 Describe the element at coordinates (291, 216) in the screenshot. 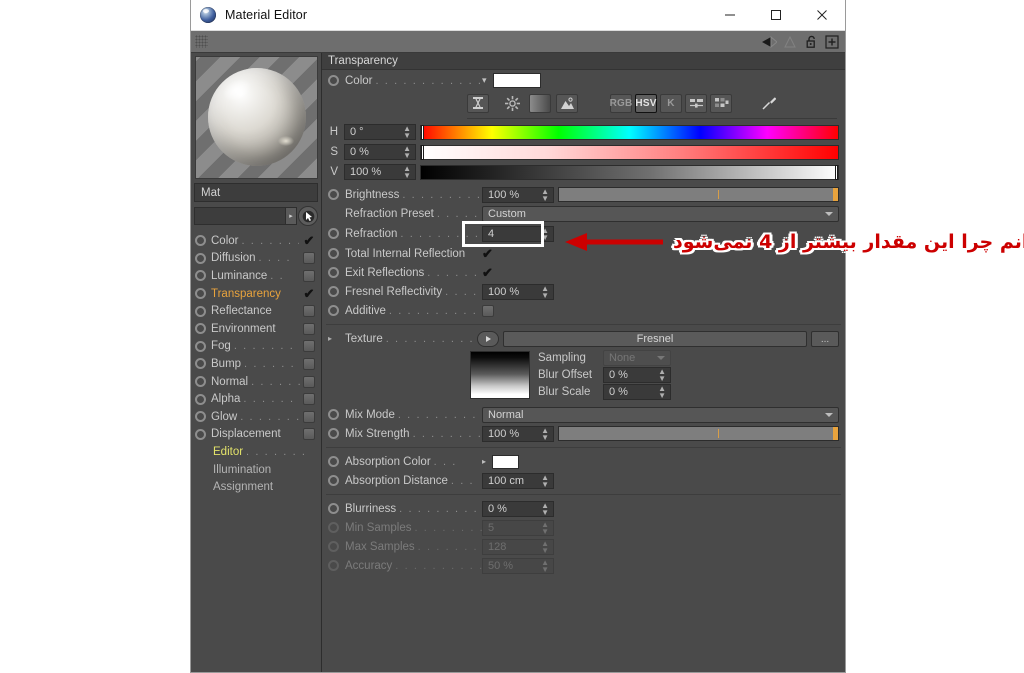

I see `chevron-right-icon: ▸` at that location.